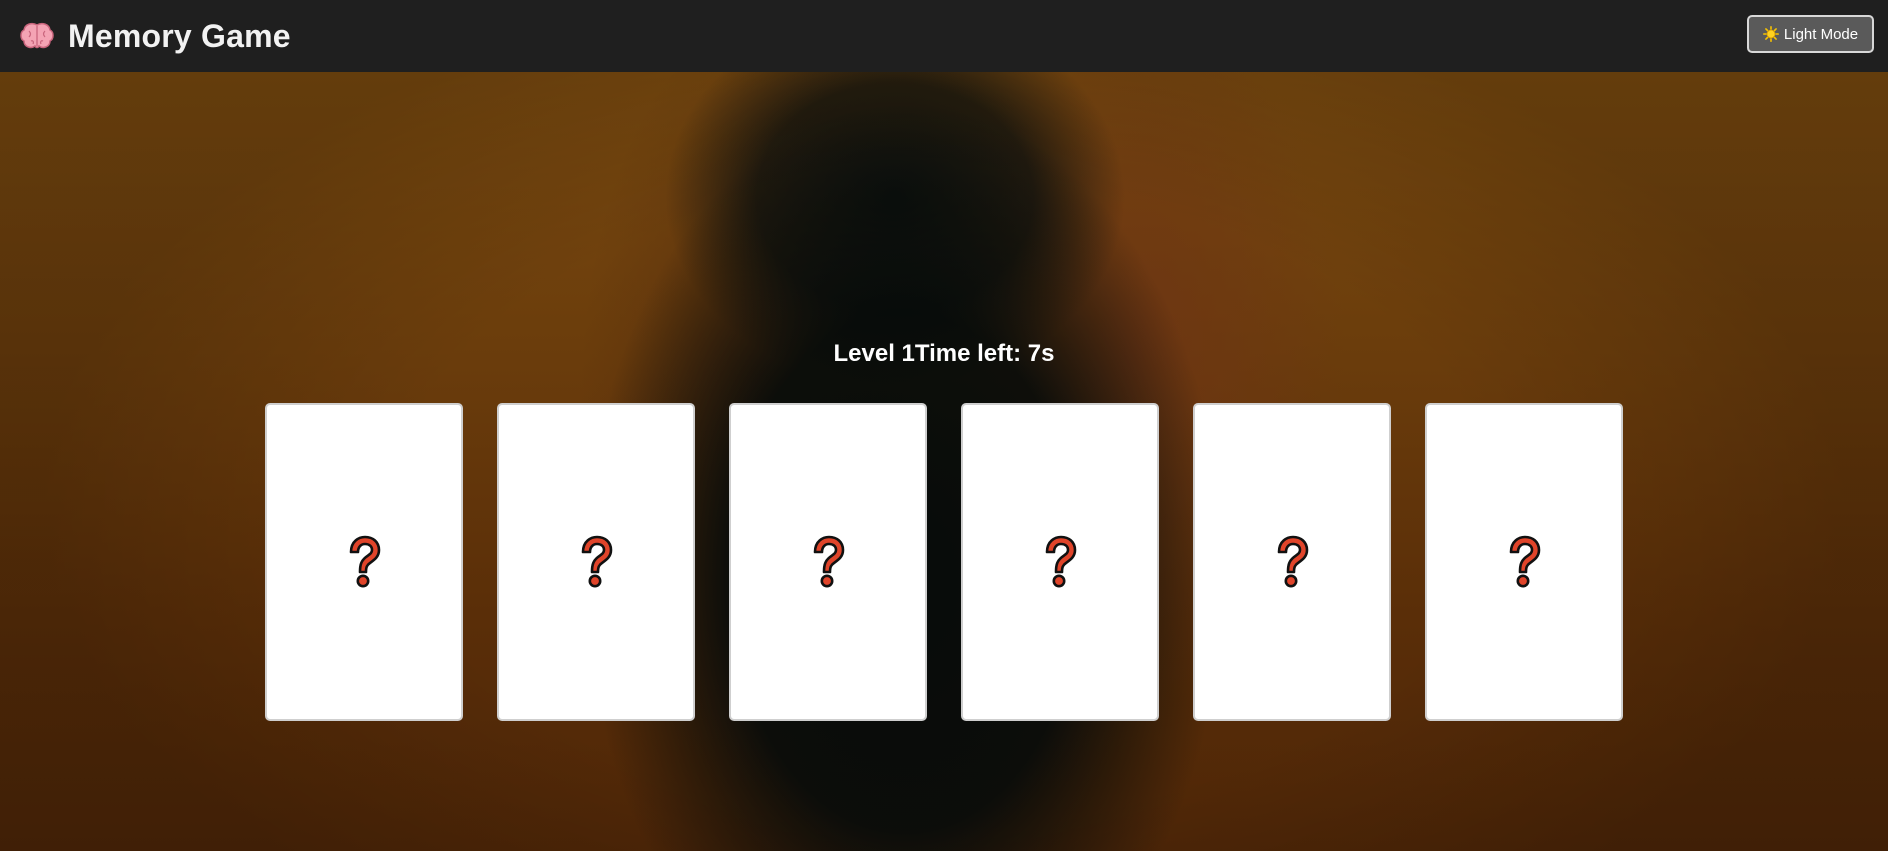 The image size is (1888, 851). I want to click on light-mode-button: Light Mode, so click(1810, 34).